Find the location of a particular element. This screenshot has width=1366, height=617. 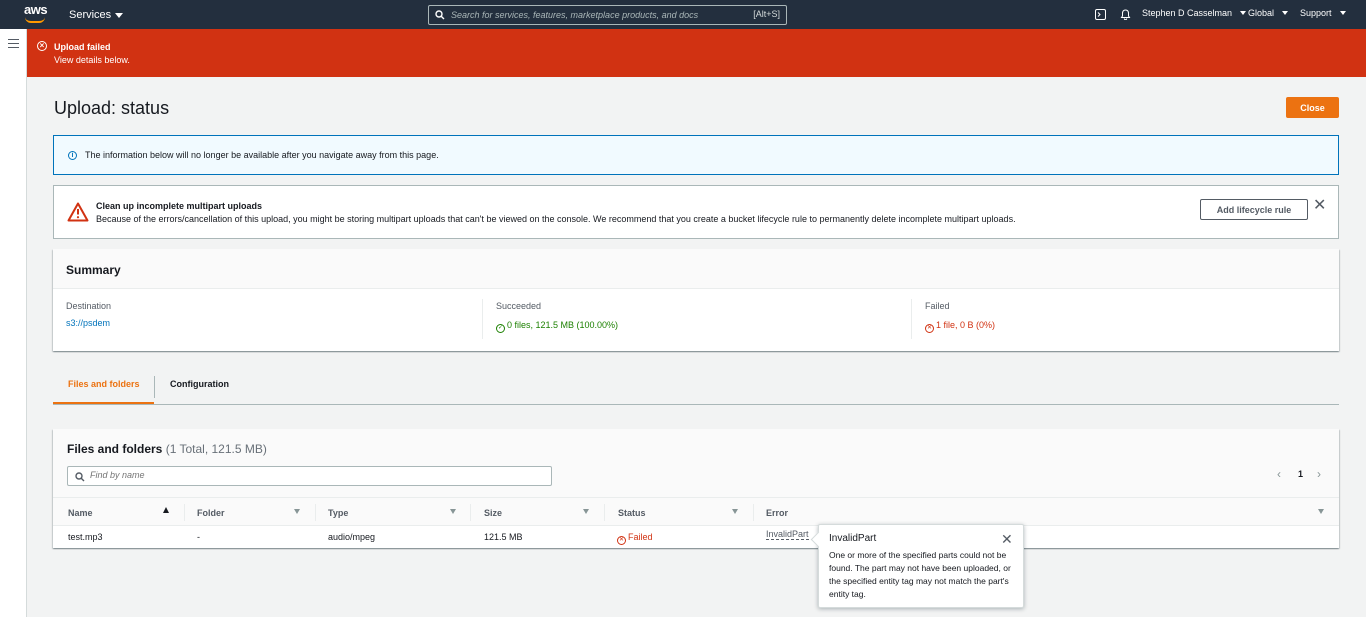

column-error: Error is located at coordinates (777, 513).